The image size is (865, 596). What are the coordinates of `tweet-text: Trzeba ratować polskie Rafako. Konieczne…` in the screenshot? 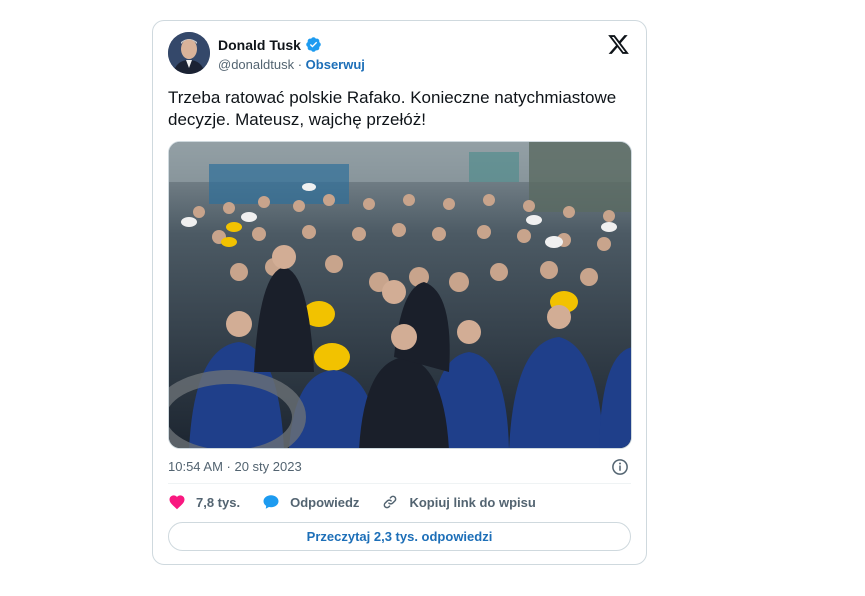 It's located at (392, 108).